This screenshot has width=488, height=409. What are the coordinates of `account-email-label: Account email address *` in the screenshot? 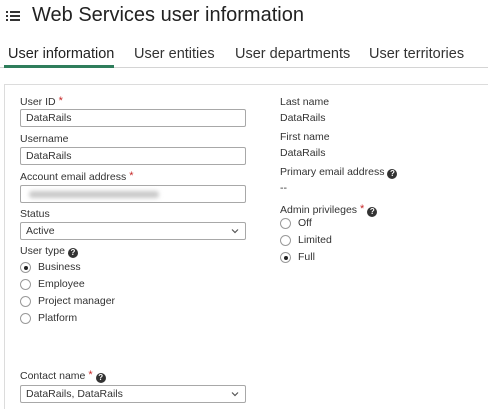 It's located at (77, 176).